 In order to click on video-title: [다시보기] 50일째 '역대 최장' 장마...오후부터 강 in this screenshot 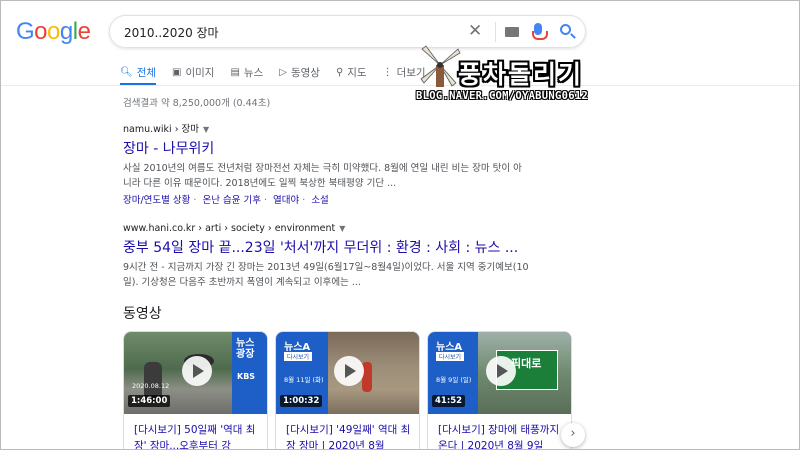, I will do `click(199, 435)`.